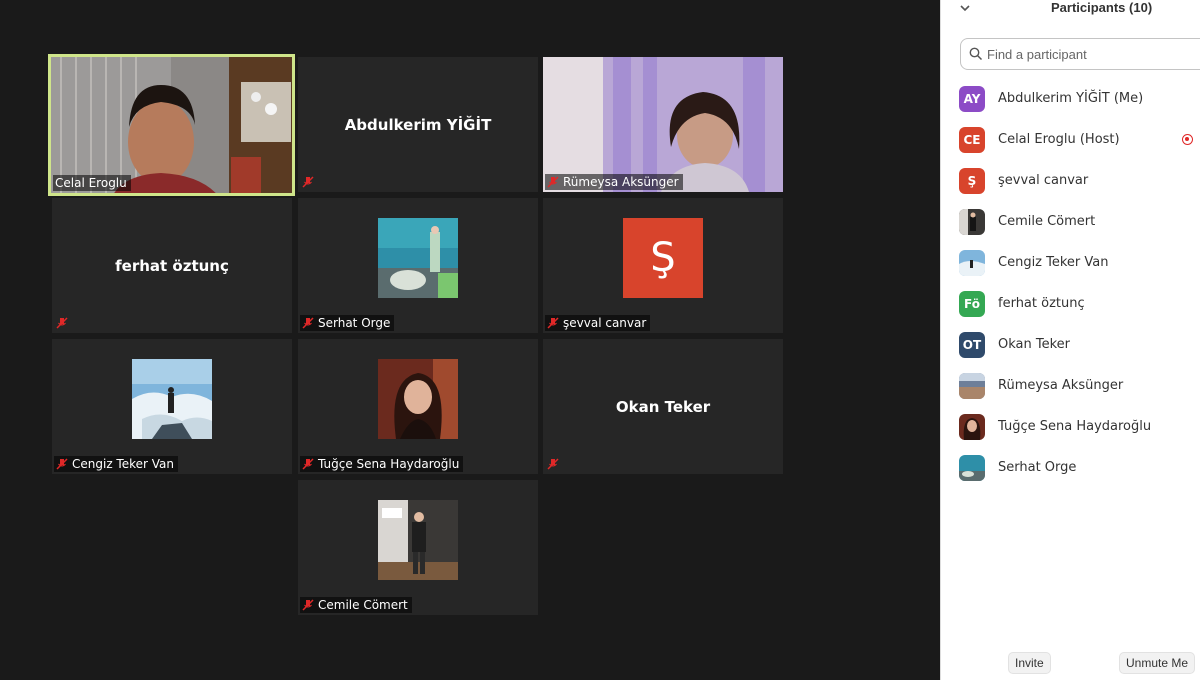 The image size is (1200, 680). I want to click on tile-caption: Tuğçe Sena Haydaroğlu, so click(382, 464).